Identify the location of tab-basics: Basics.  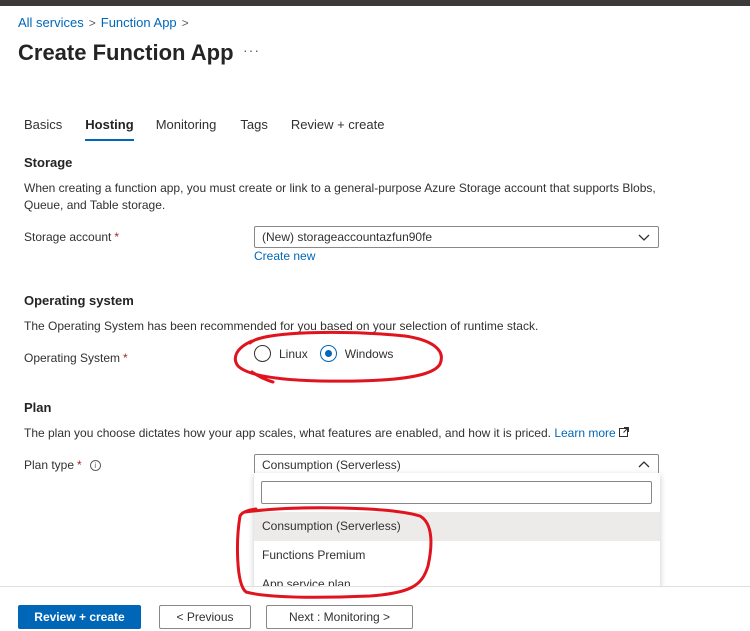
(43, 129).